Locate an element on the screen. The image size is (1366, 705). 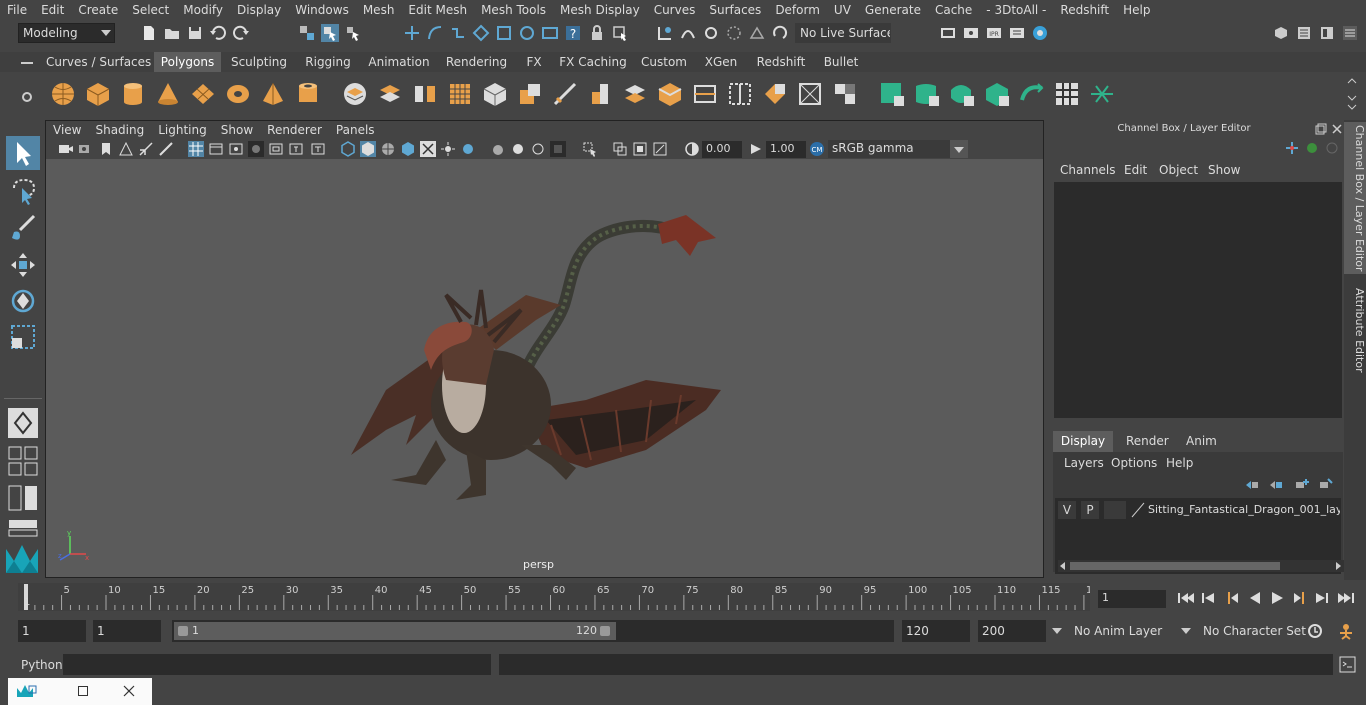
tab-custom: Custom is located at coordinates (664, 62).